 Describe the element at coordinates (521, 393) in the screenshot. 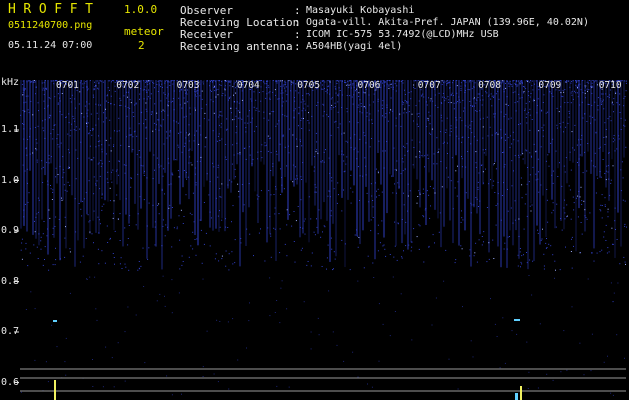

I see `meteor-trace` at that location.